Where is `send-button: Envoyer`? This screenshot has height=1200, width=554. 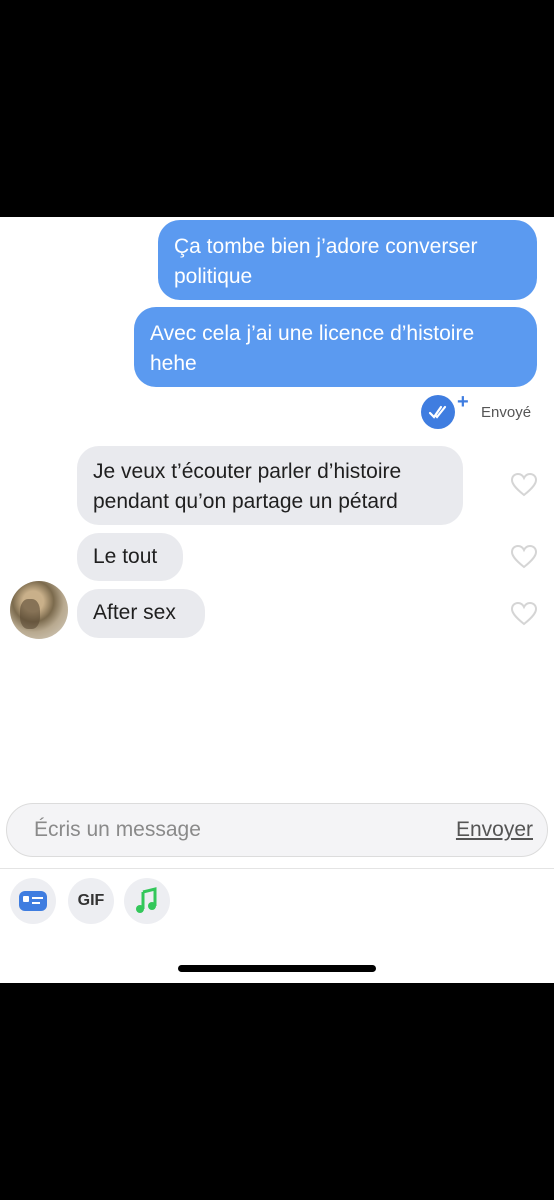
send-button: Envoyer is located at coordinates (494, 830).